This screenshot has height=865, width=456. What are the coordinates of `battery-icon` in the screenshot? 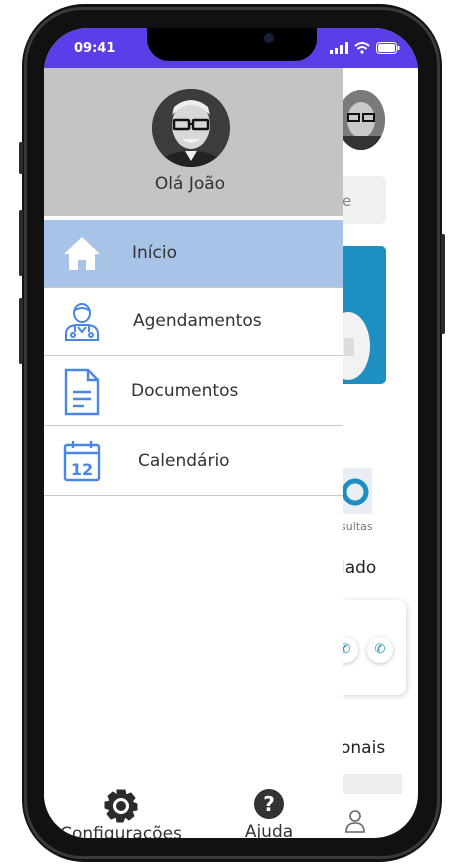 It's located at (388, 48).